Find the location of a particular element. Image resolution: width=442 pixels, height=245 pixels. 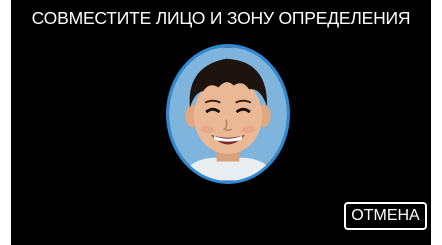

instruction-text: СОВМЕСТИТЕ ЛИЦО И ЗОНУ ОПРЕДЕЛЕНИЯ is located at coordinates (221, 18).